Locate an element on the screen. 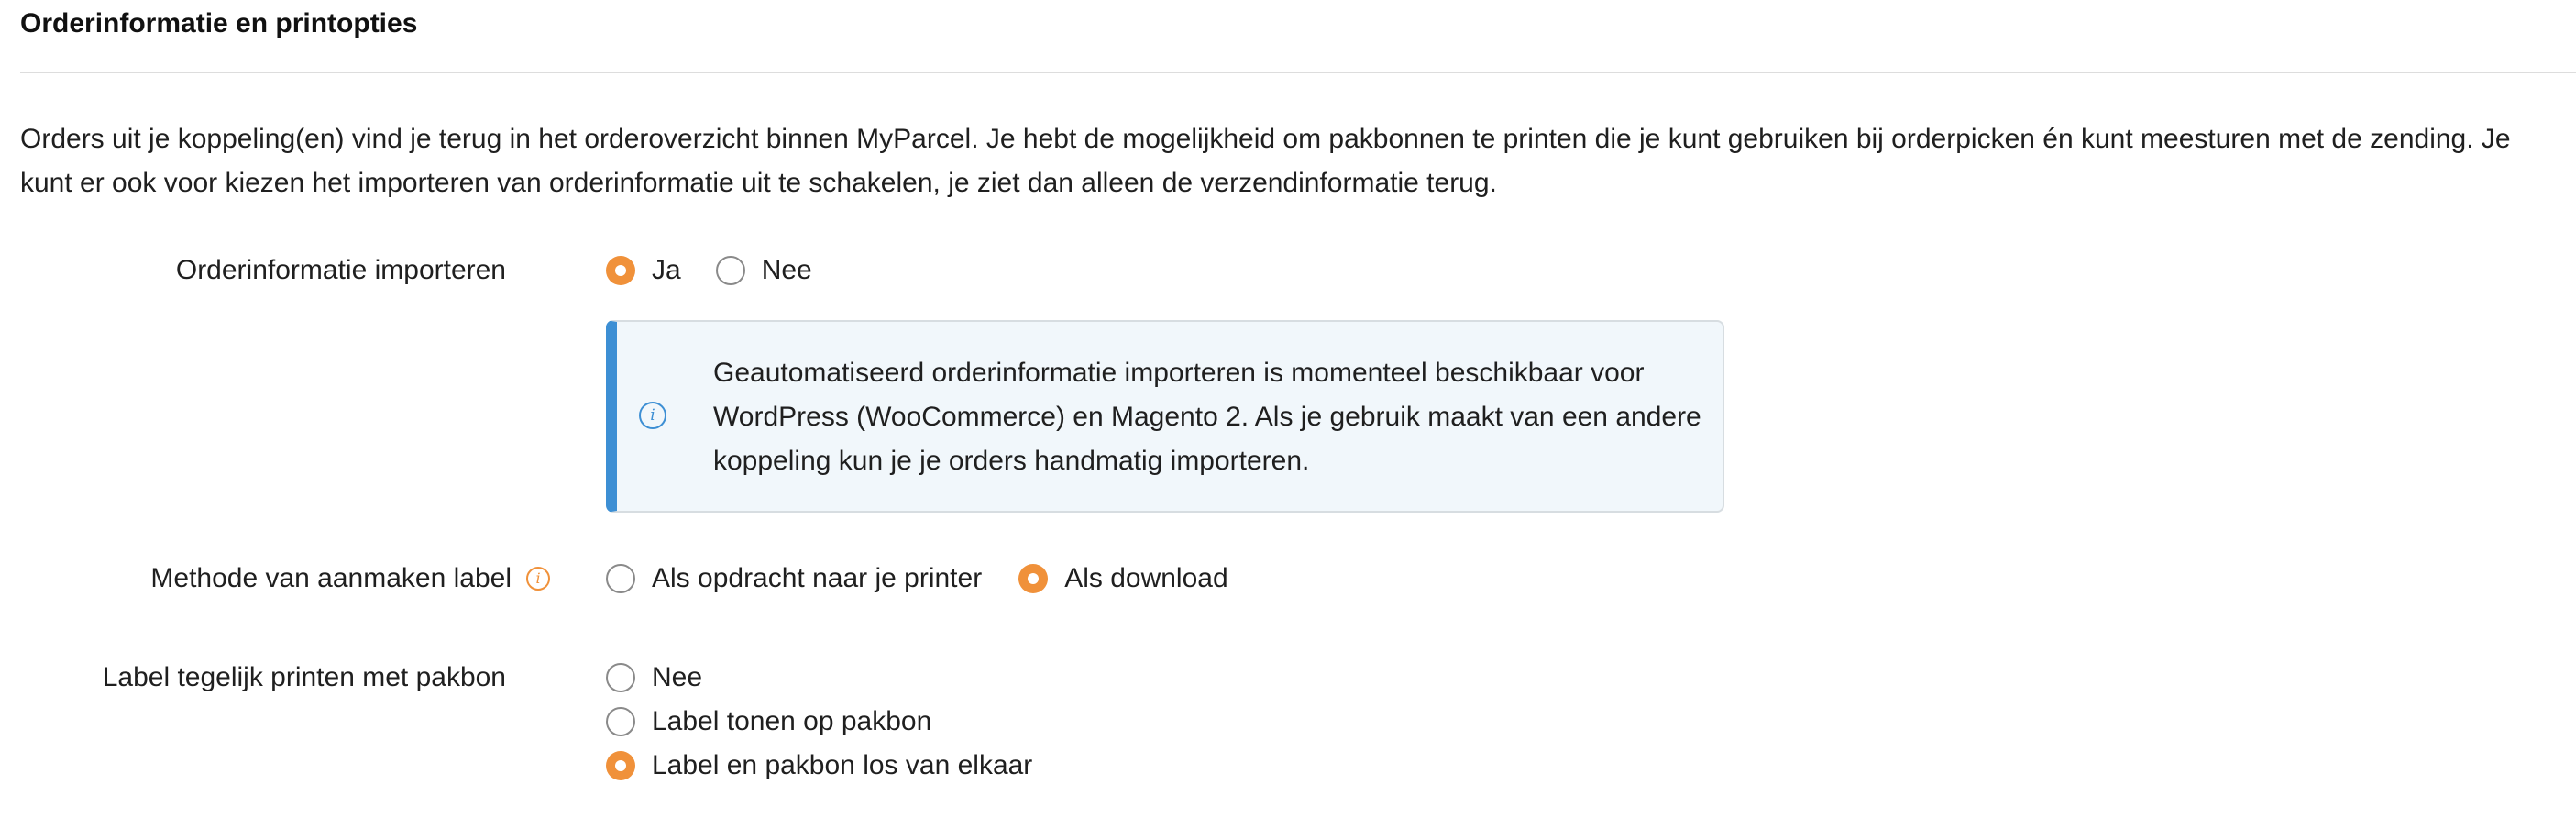 This screenshot has width=2576, height=818. packing-slip-option-show-on-slip: Label tonen op pakbon is located at coordinates (769, 721).